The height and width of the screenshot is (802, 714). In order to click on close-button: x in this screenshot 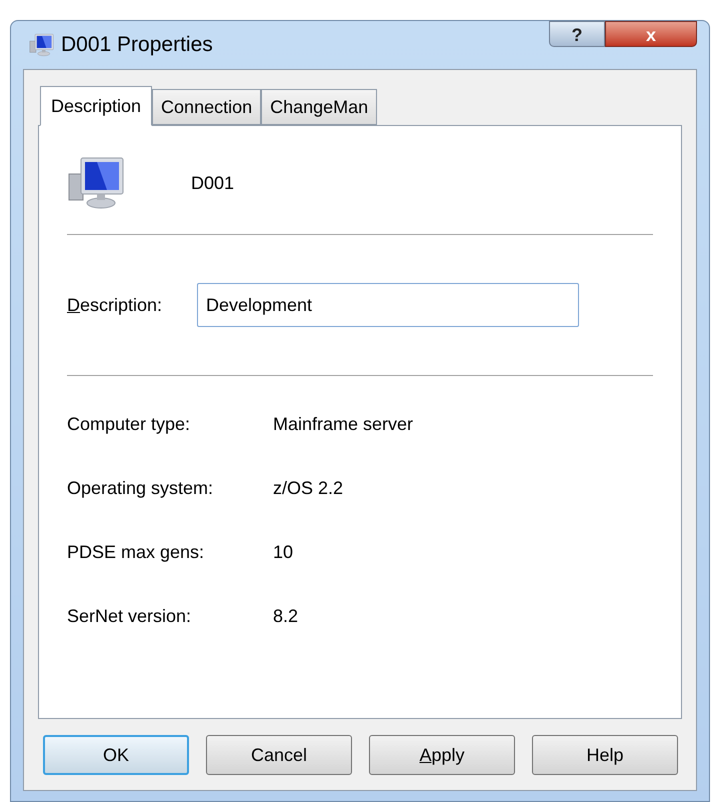, I will do `click(651, 34)`.